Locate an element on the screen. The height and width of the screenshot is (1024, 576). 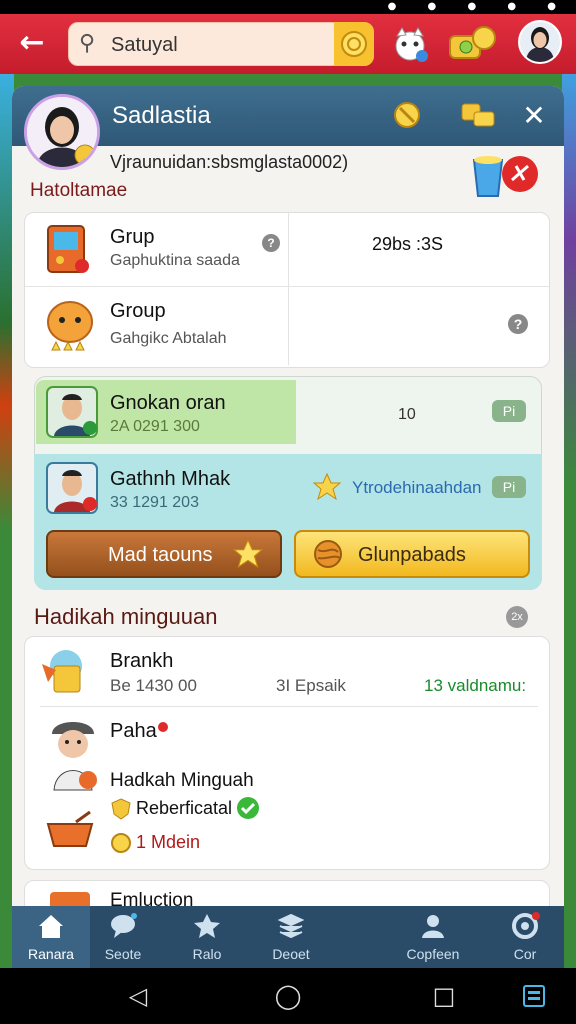
nav-label: Ranara is located at coordinates (51, 954).